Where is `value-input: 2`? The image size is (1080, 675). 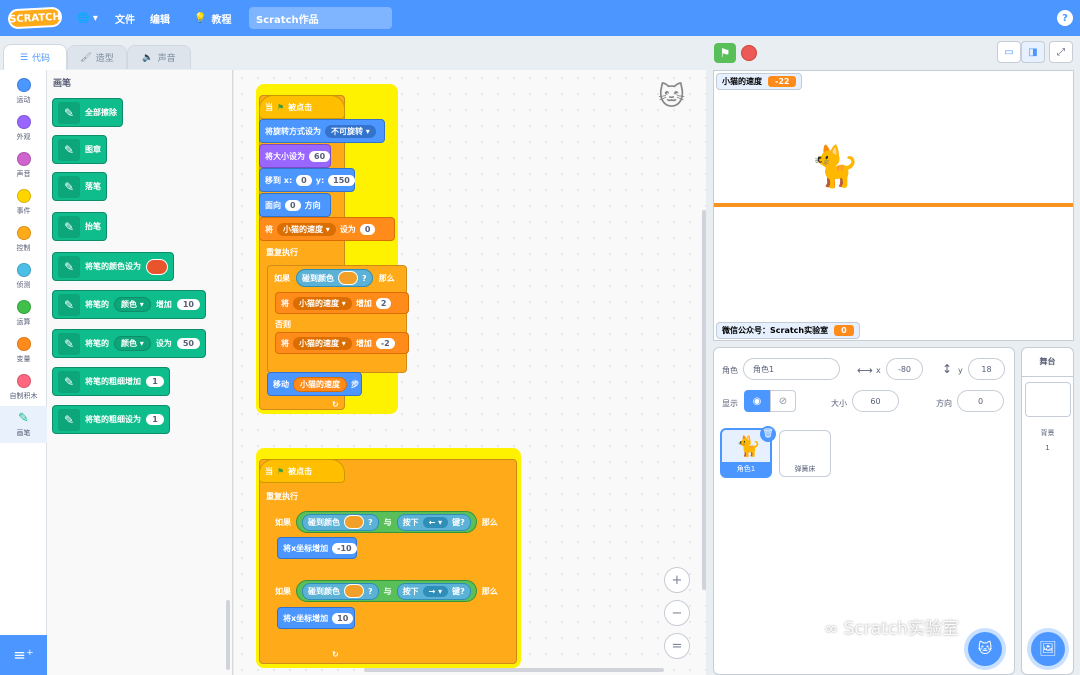
value-input: 2 is located at coordinates (383, 303).